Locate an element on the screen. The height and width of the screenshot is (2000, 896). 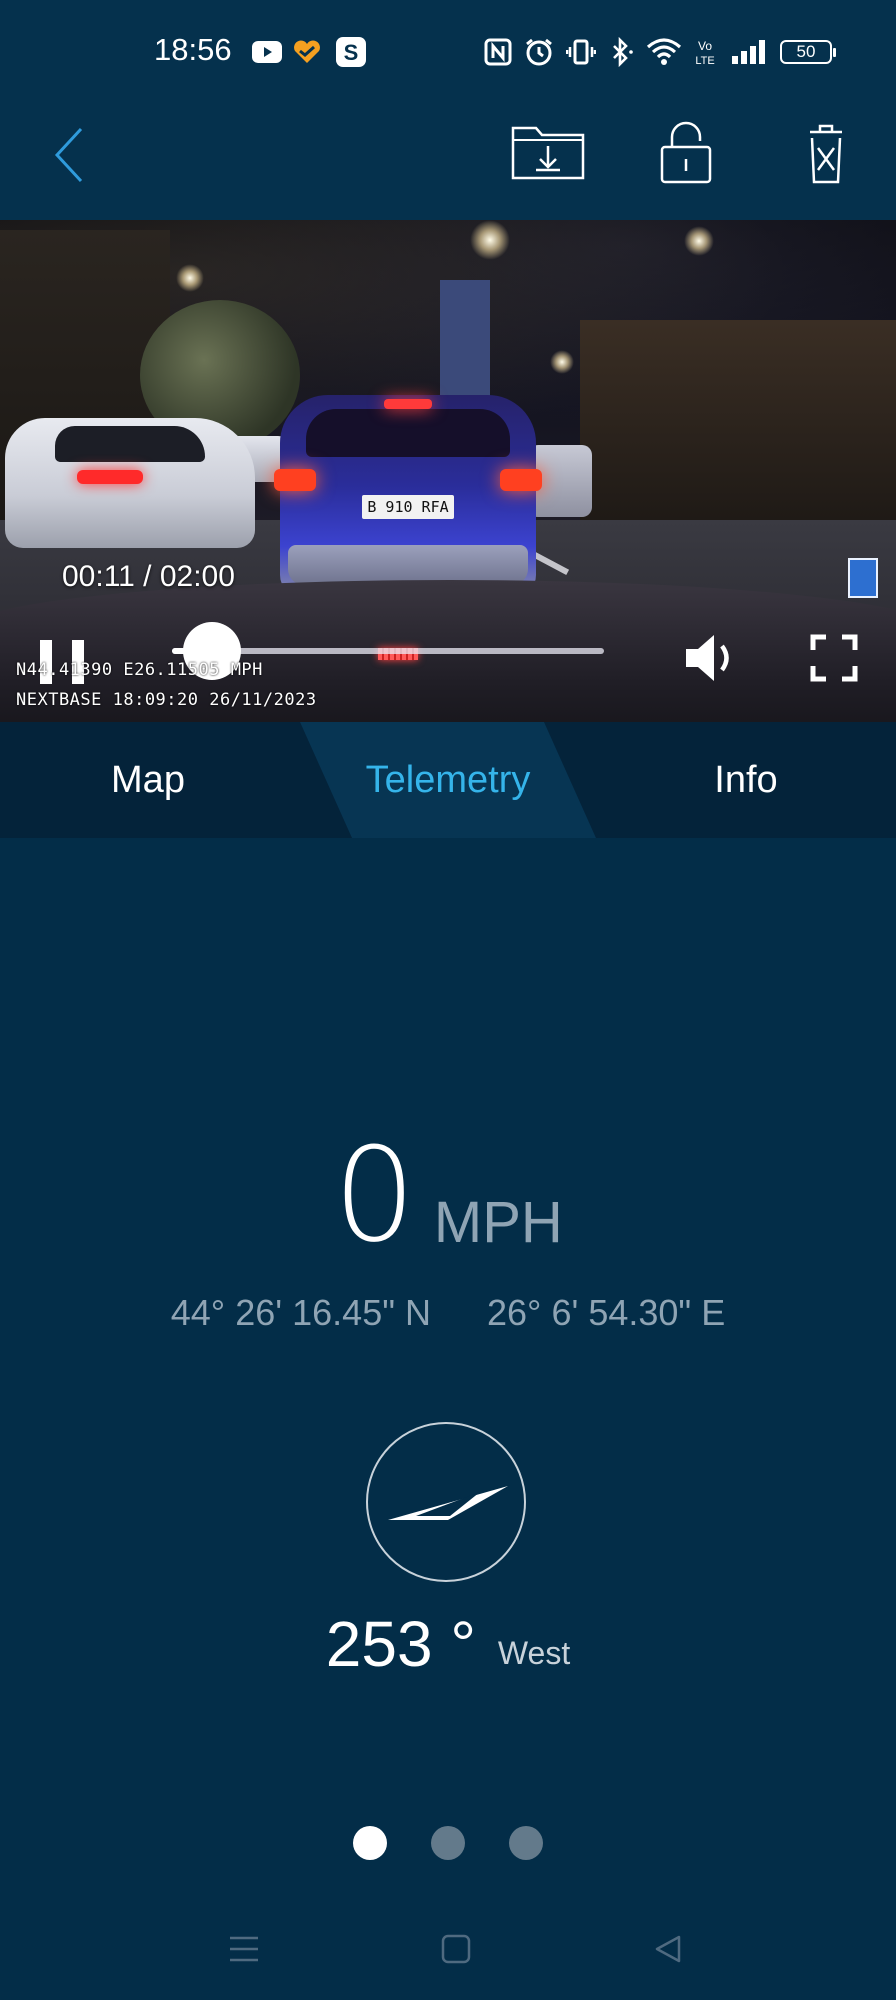
heart-app-icon is located at coordinates (307, 52).